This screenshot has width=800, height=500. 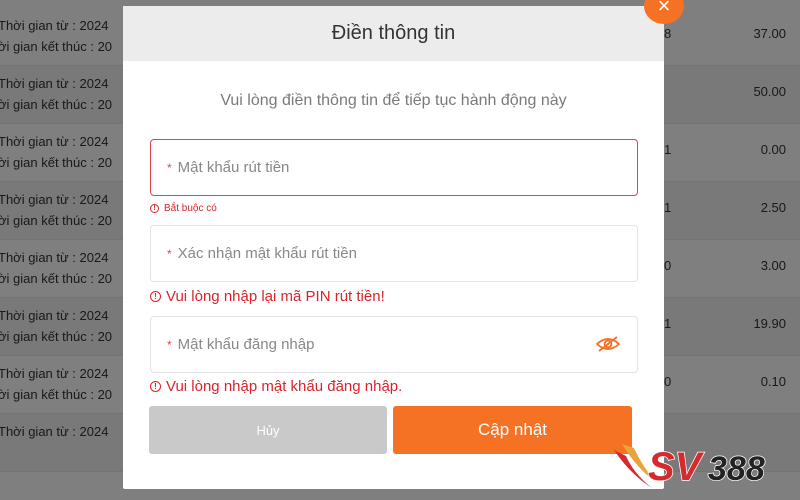 I want to click on withdraw-password-error: ! Bắt buộc có, so click(x=183, y=208).